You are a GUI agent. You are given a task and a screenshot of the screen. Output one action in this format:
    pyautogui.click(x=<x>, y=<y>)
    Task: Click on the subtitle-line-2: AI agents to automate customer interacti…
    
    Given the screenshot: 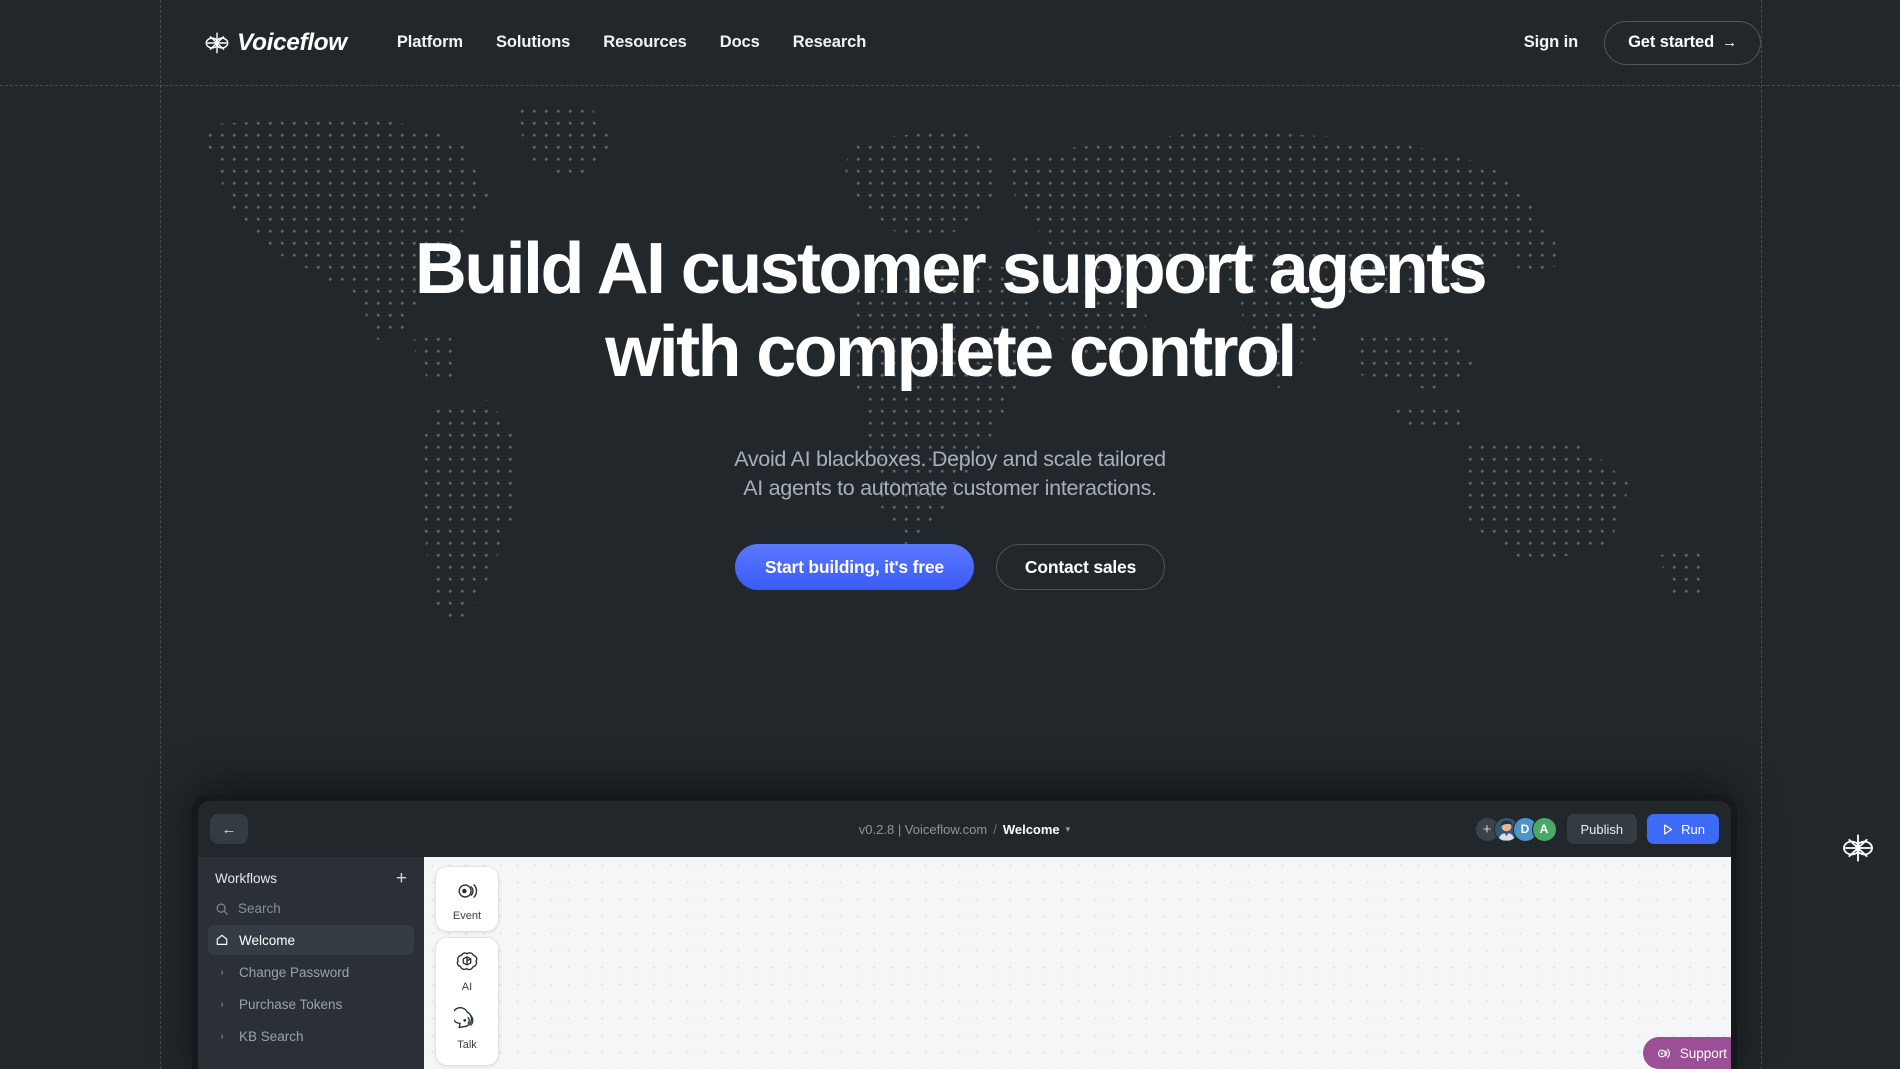 What is the action you would take?
    pyautogui.click(x=950, y=488)
    